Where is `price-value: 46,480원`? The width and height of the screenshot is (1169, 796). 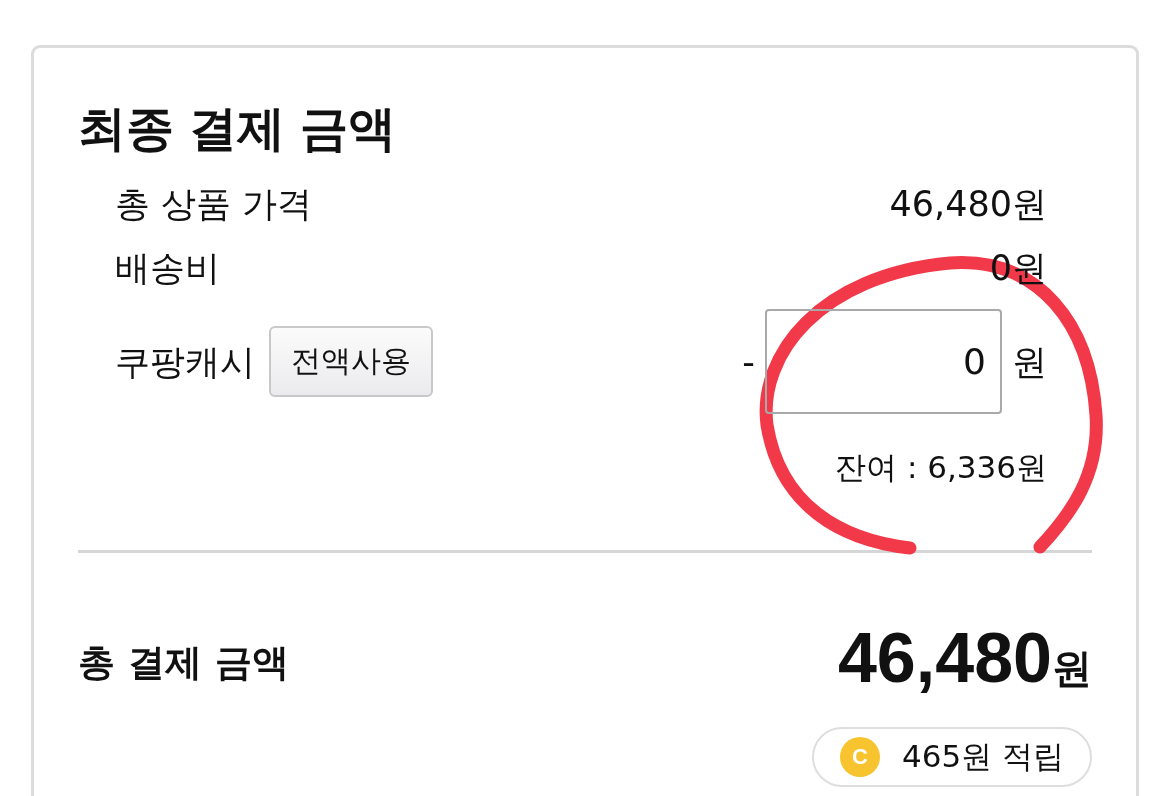
price-value: 46,480원 is located at coordinates (968, 204).